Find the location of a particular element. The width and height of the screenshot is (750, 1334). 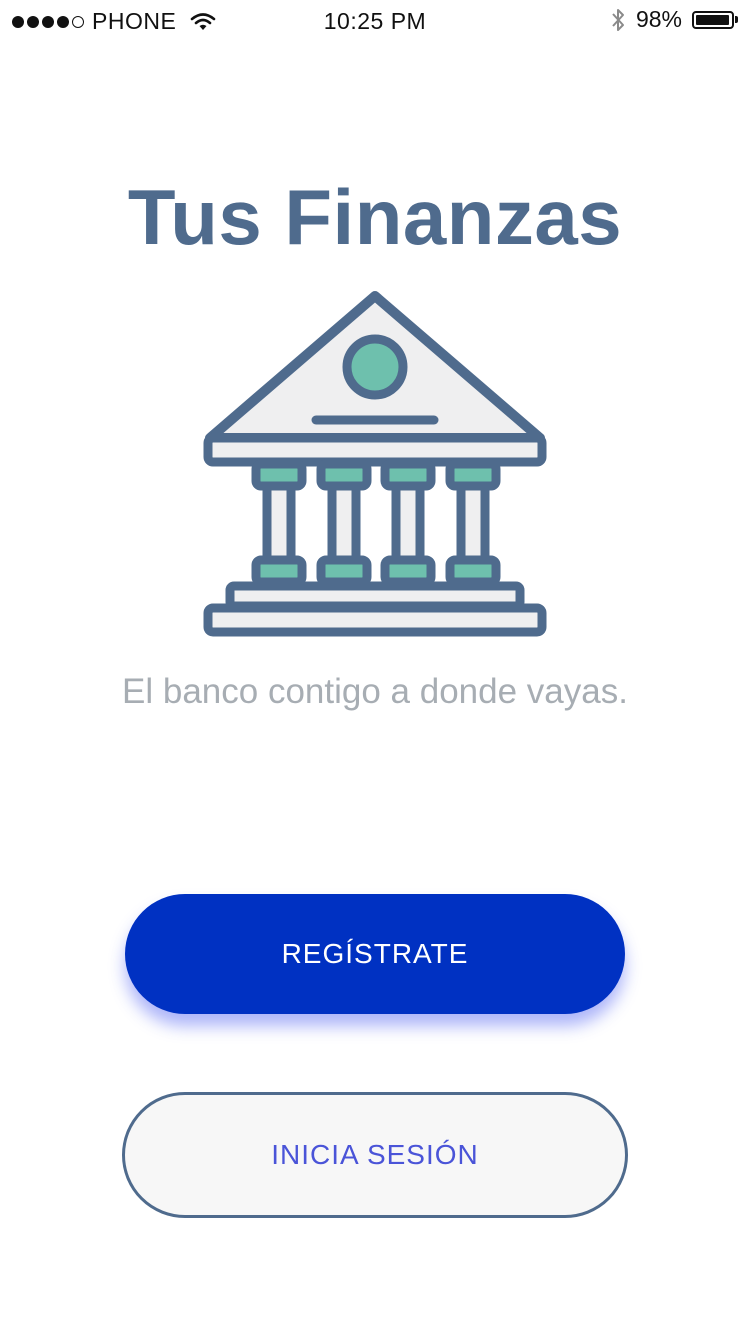

register-button: REGÍSTRATE is located at coordinates (375, 954).